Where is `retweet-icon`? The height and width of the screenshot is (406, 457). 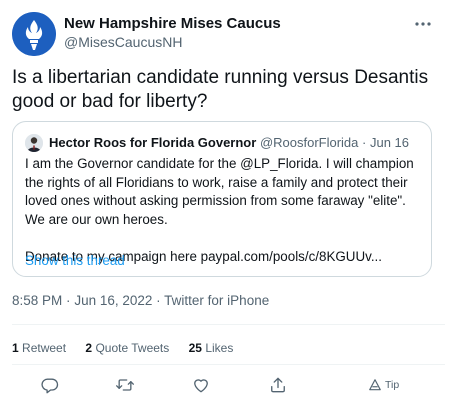 retweet-icon is located at coordinates (125, 385).